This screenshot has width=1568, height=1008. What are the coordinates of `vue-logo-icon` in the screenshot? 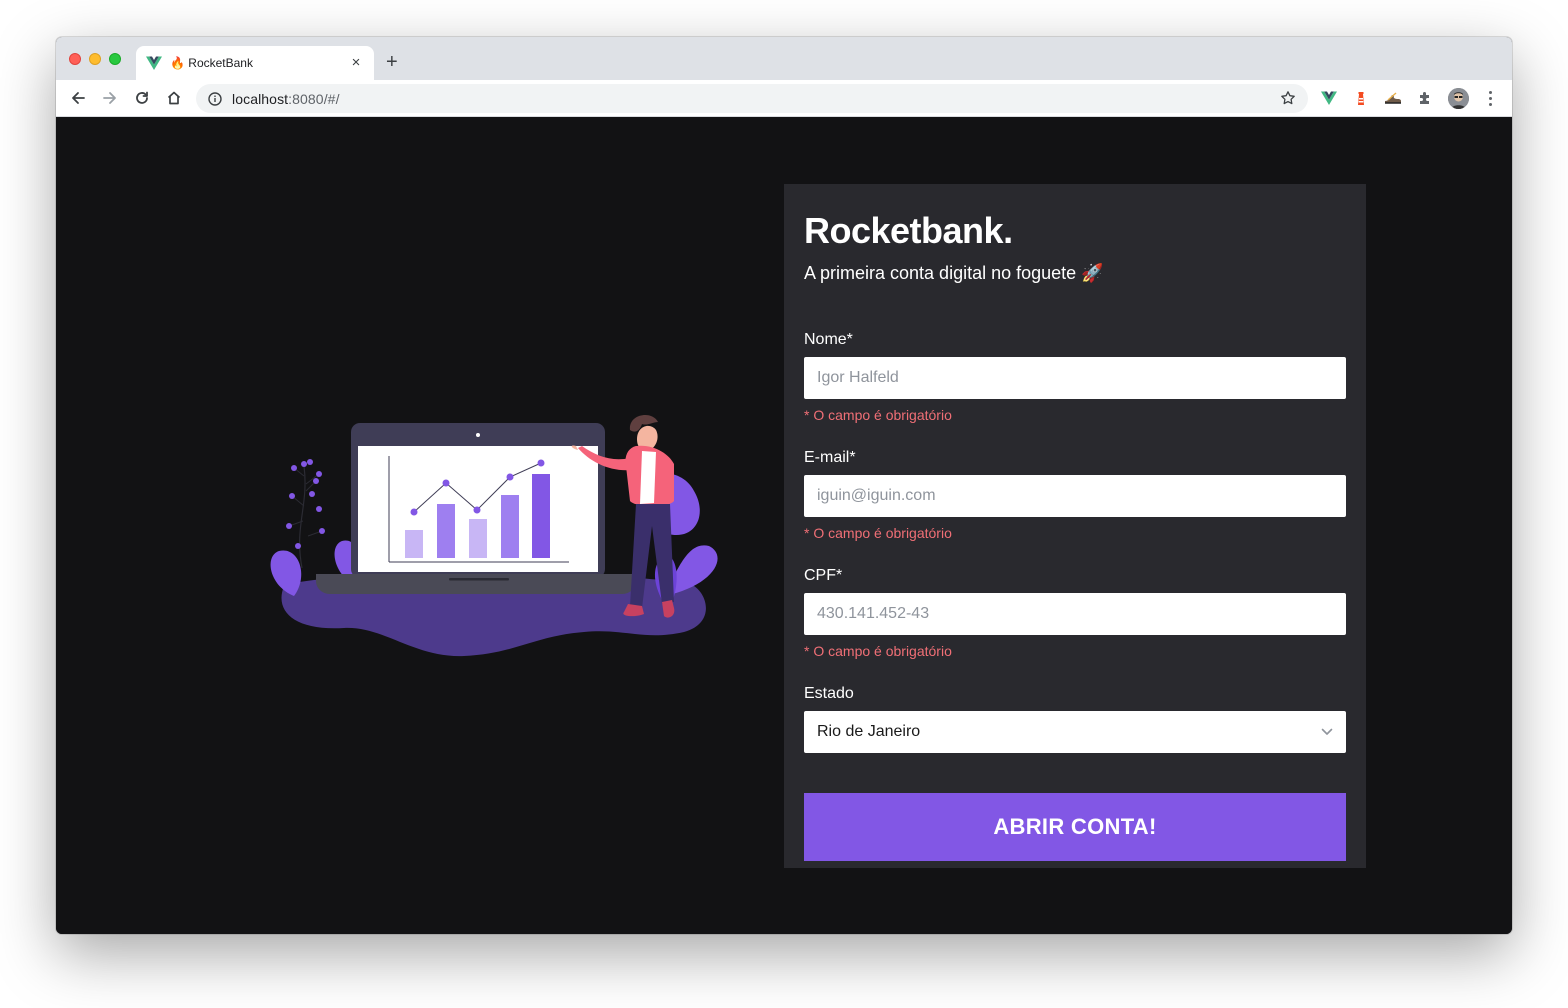 It's located at (154, 63).